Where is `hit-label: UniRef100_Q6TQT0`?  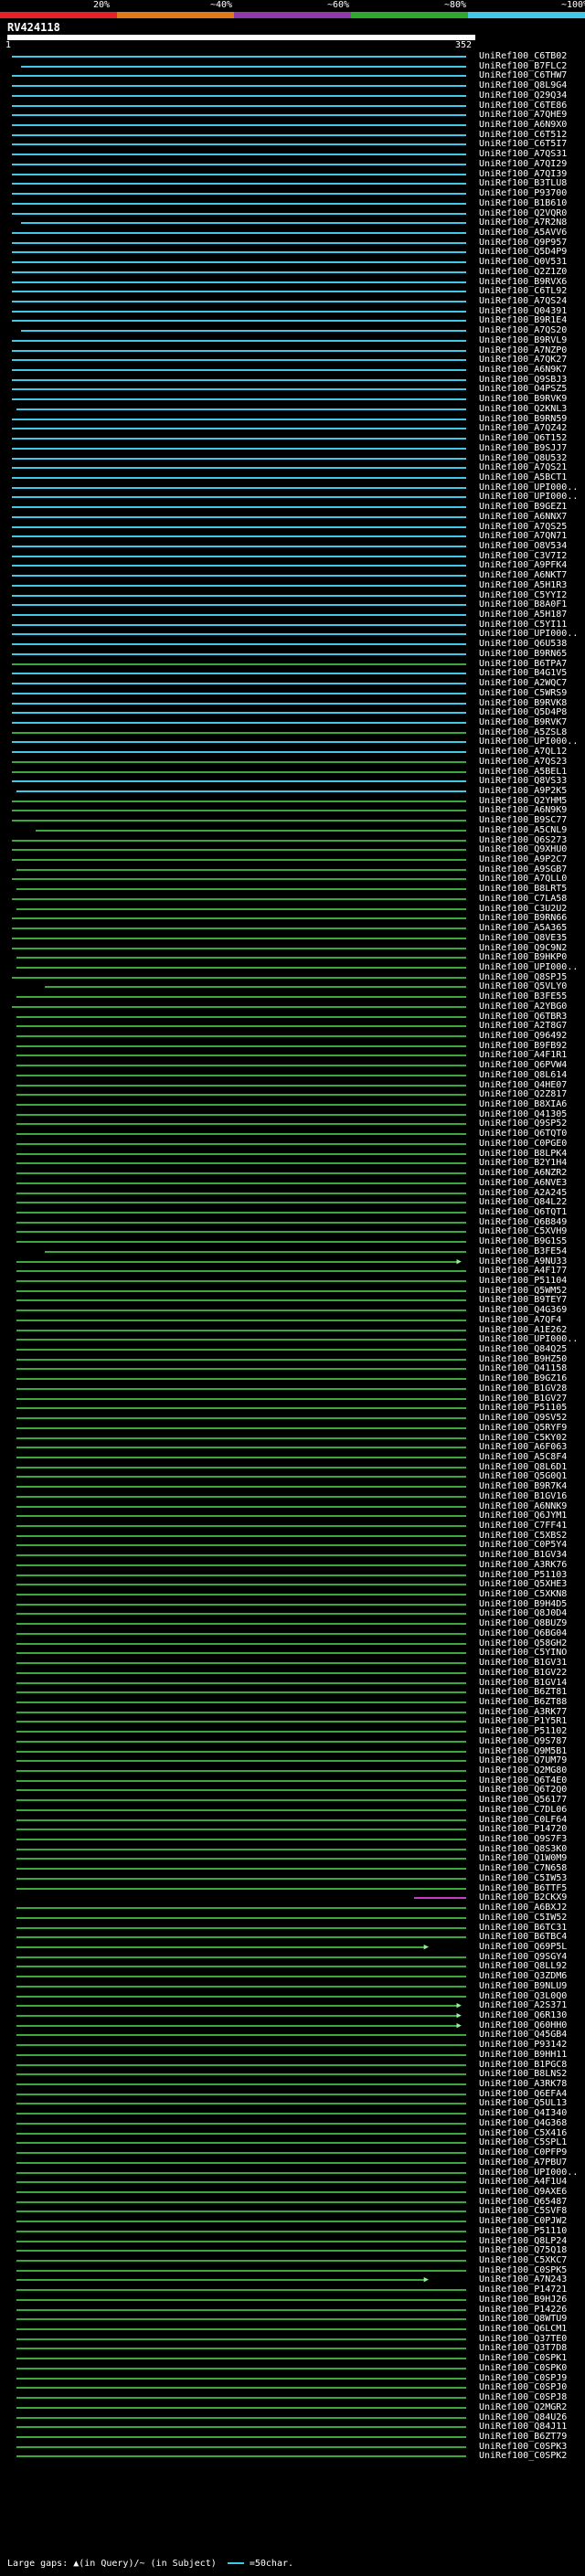 hit-label: UniRef100_Q6TQT0 is located at coordinates (523, 1134).